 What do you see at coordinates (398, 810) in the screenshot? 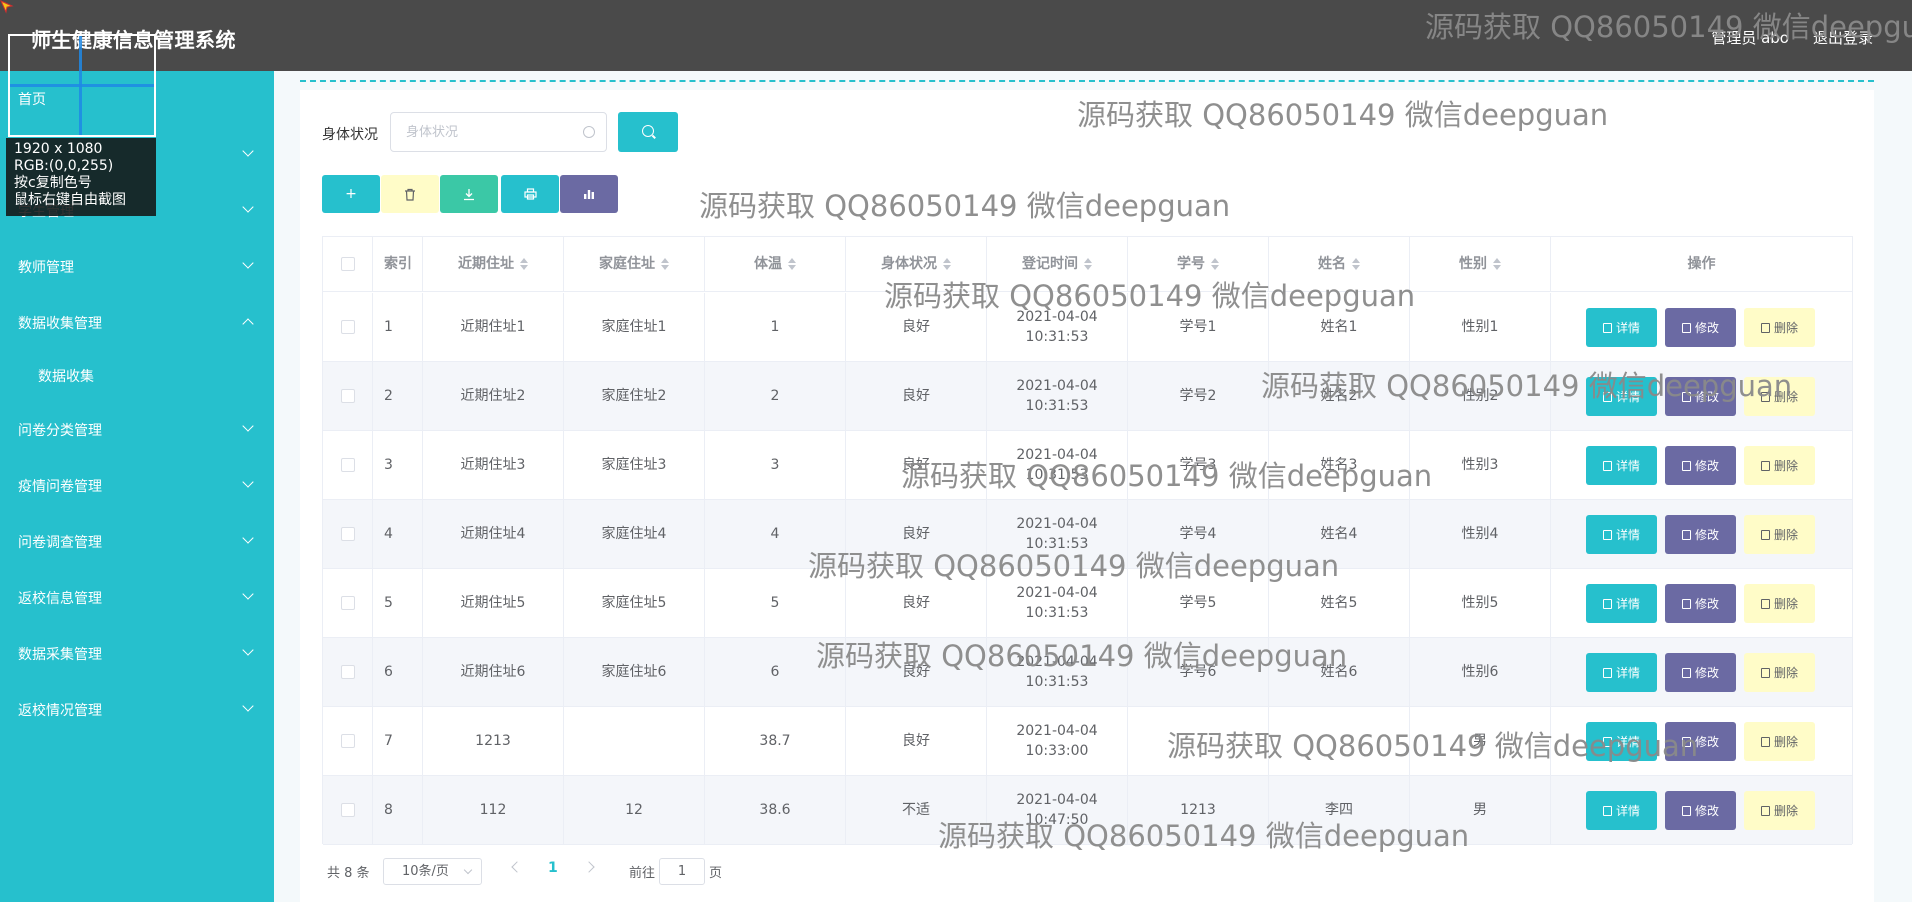
I see `cell-index: 8` at bounding box center [398, 810].